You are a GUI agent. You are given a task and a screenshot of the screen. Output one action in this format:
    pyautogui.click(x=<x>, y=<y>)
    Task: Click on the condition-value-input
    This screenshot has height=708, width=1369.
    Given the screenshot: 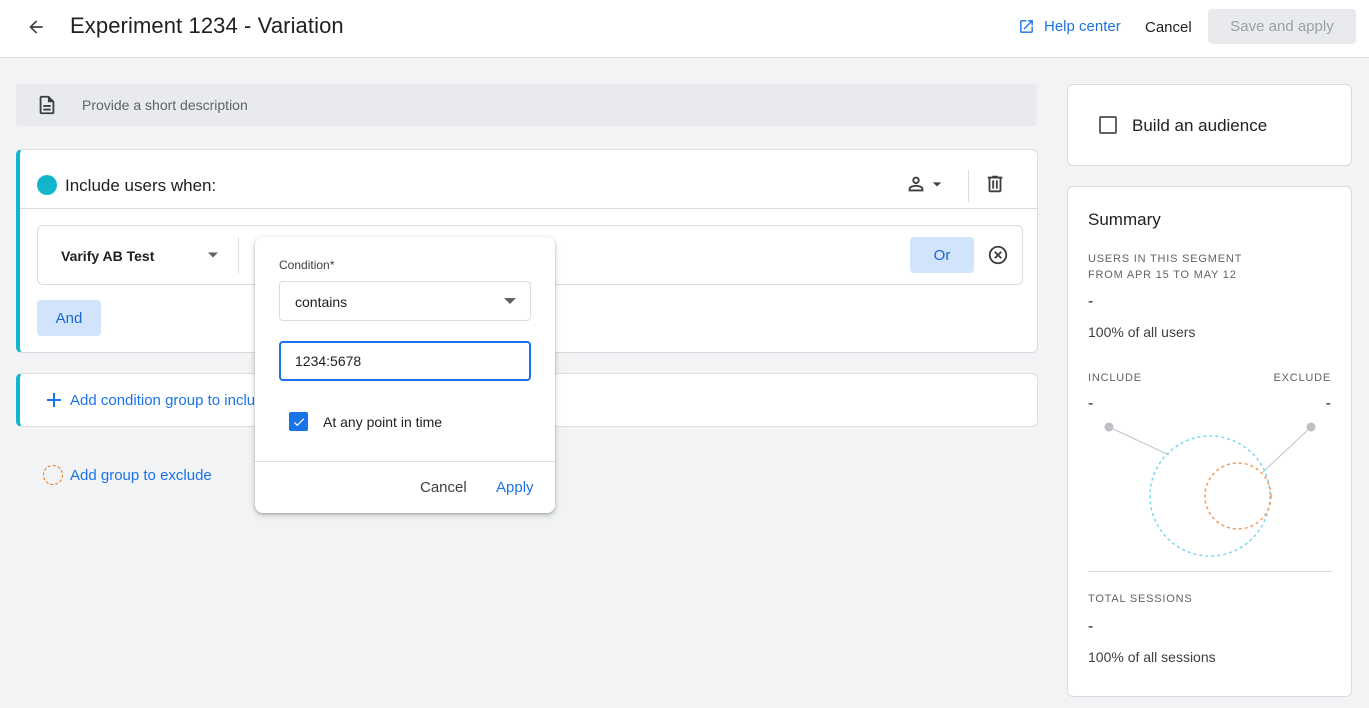 What is the action you would take?
    pyautogui.click(x=405, y=361)
    